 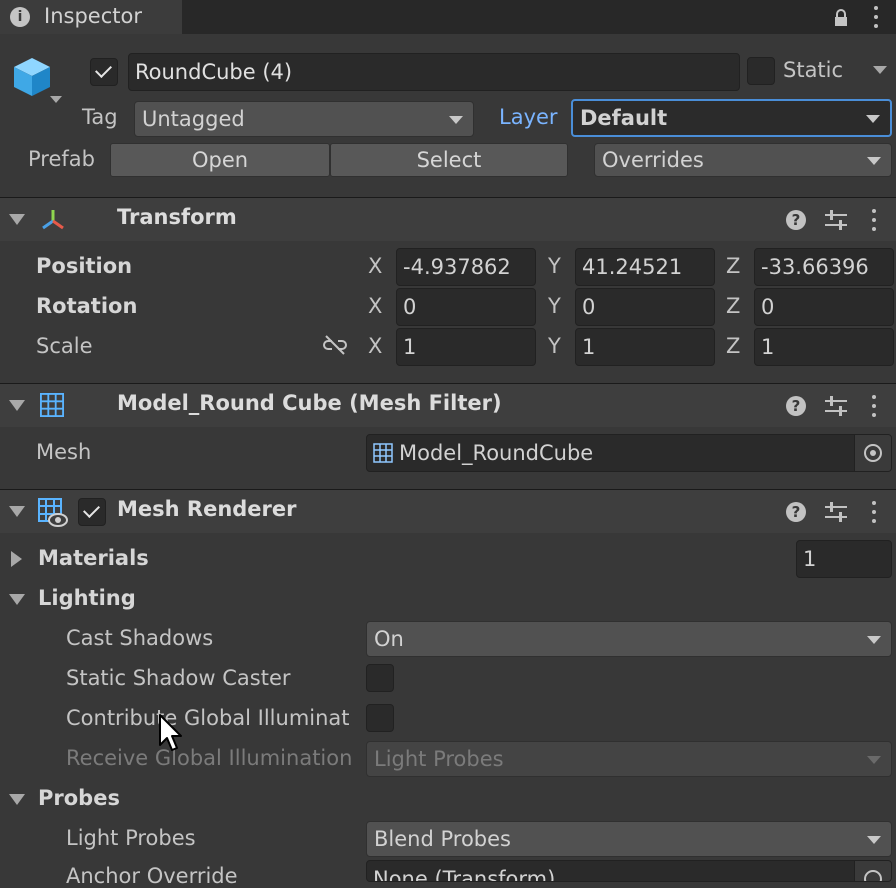 What do you see at coordinates (84, 266) in the screenshot?
I see `position-label: Position` at bounding box center [84, 266].